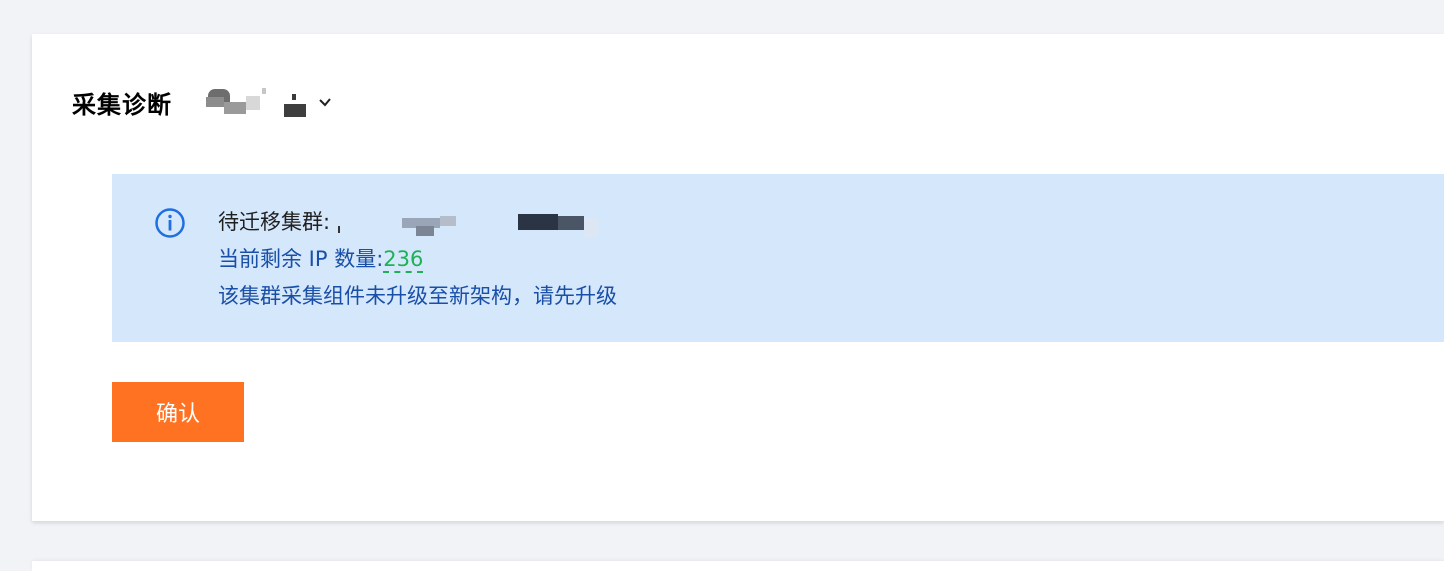  I want to click on card-header: 采集诊断, so click(202, 102).